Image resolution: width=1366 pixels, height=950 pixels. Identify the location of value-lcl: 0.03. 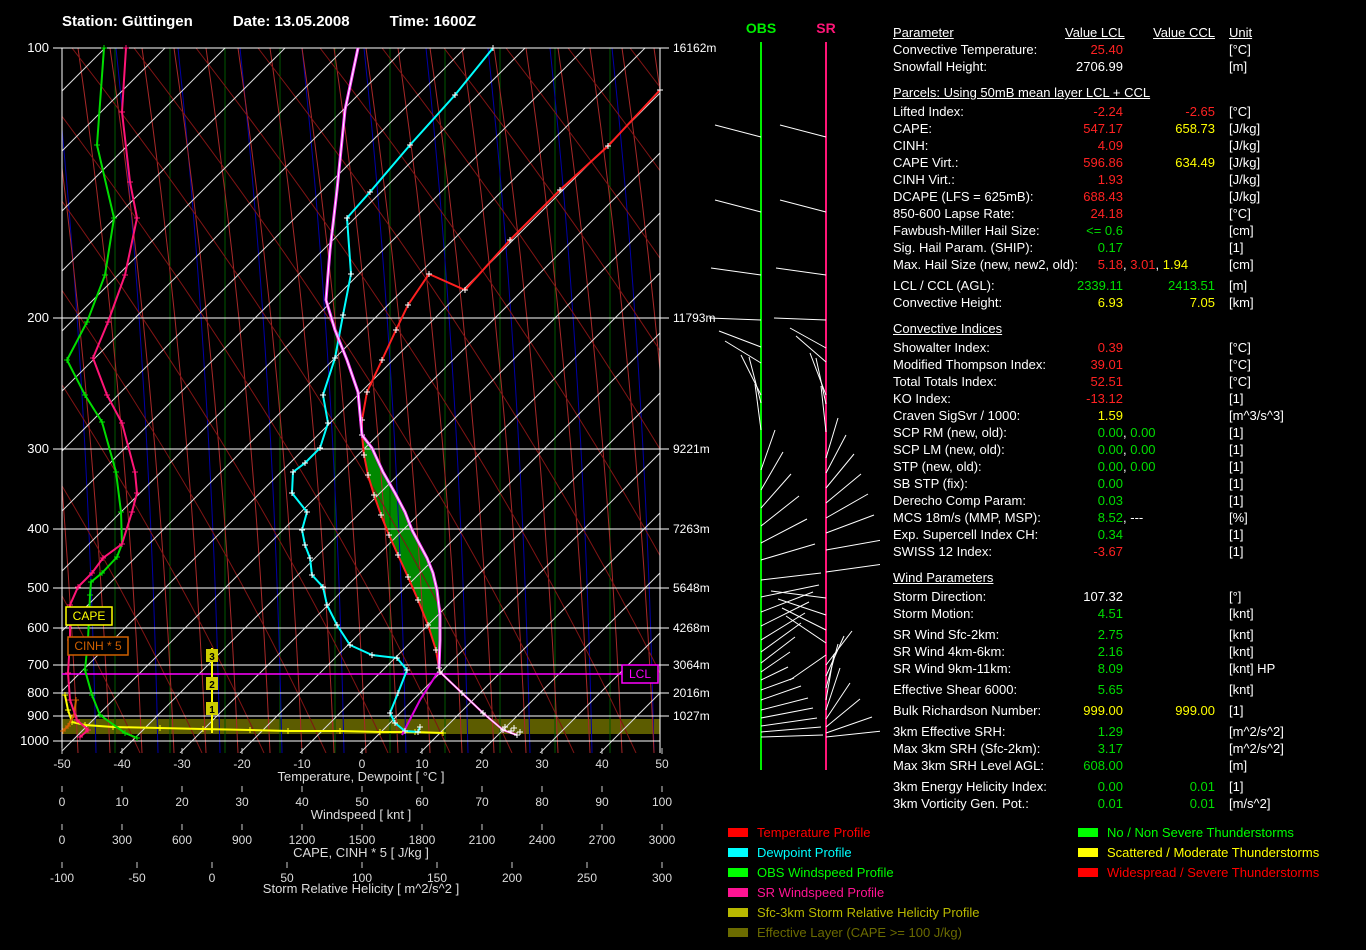
(1094, 500).